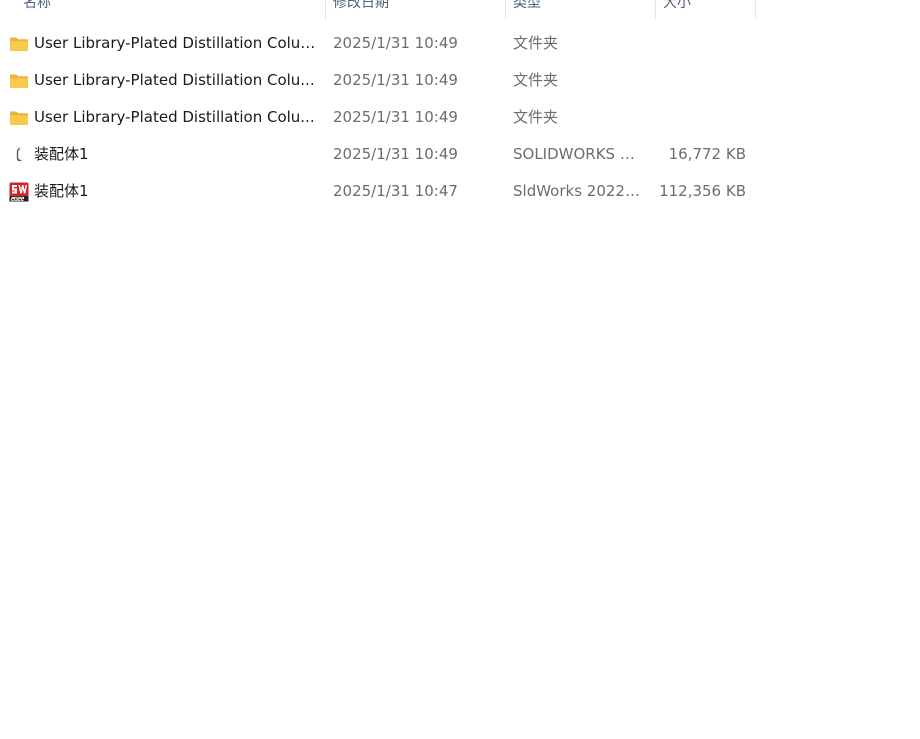 Image resolution: width=920 pixels, height=739 pixels. I want to click on file-size: 112,356 KB, so click(702, 191).